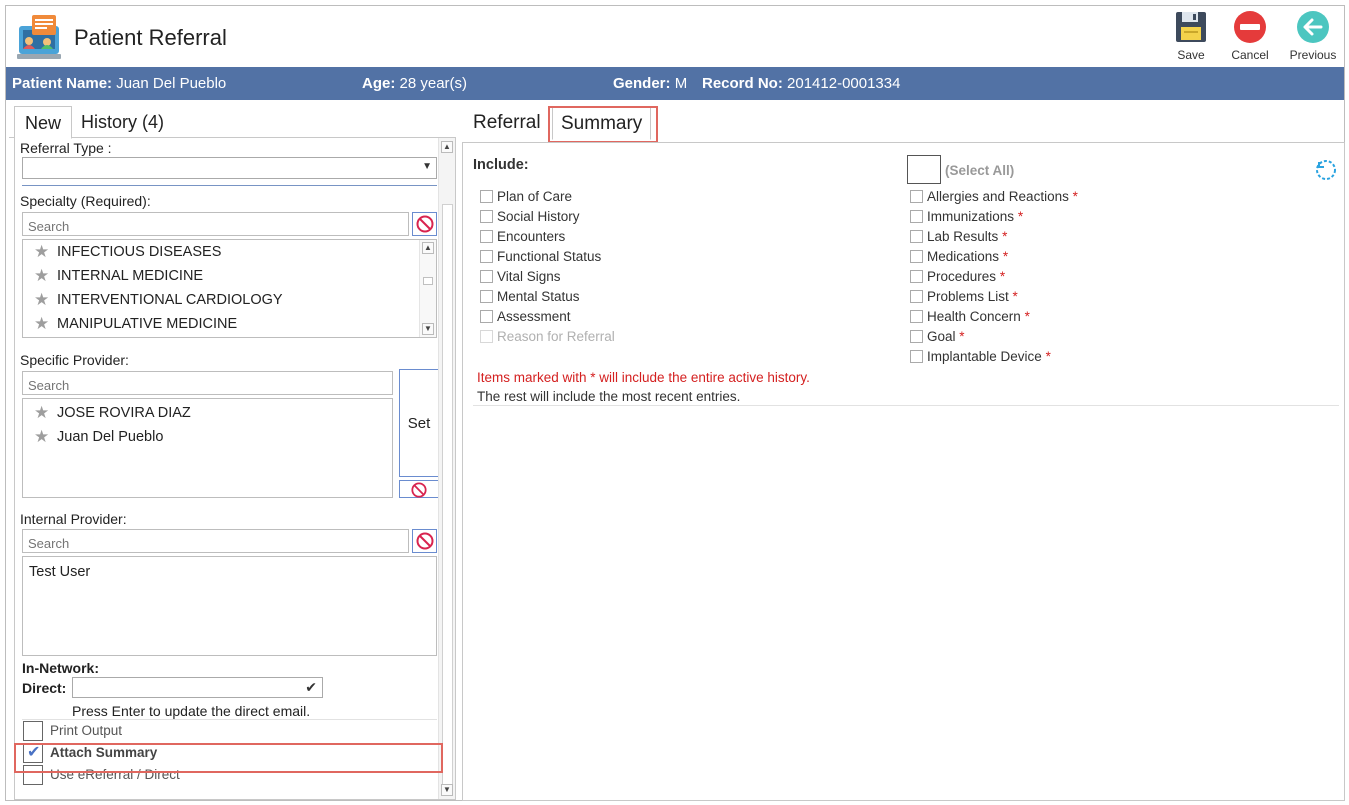 The width and height of the screenshot is (1349, 805). What do you see at coordinates (1326, 170) in the screenshot?
I see `refresh-icon` at bounding box center [1326, 170].